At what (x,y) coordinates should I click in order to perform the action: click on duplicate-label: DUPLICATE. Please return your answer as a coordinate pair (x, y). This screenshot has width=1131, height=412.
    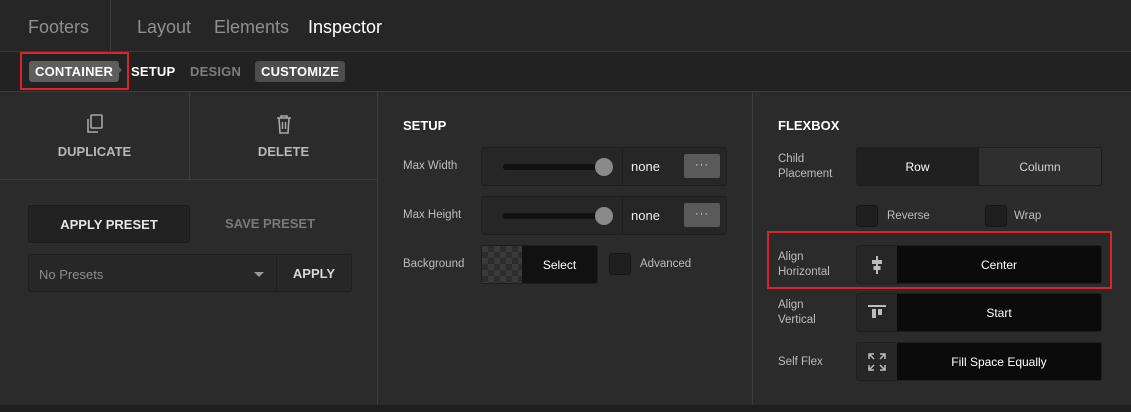
    Looking at the image, I should click on (94, 151).